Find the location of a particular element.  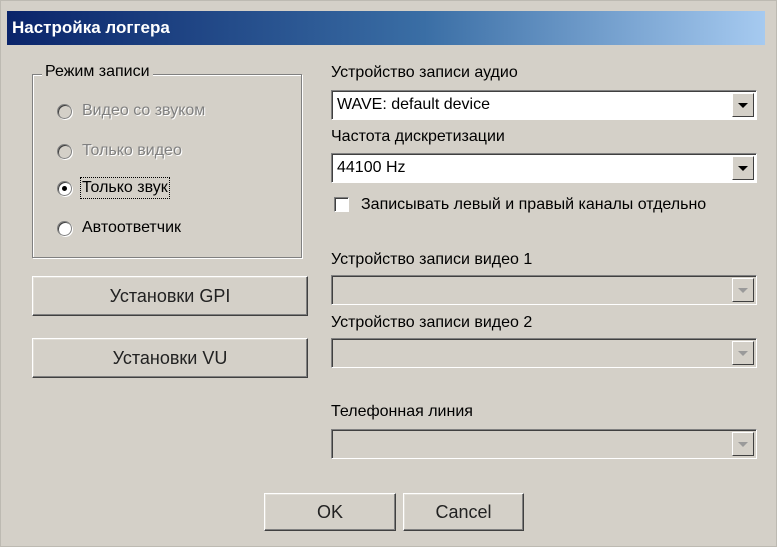

audio-device-label: Устройство записи аудио is located at coordinates (424, 72).